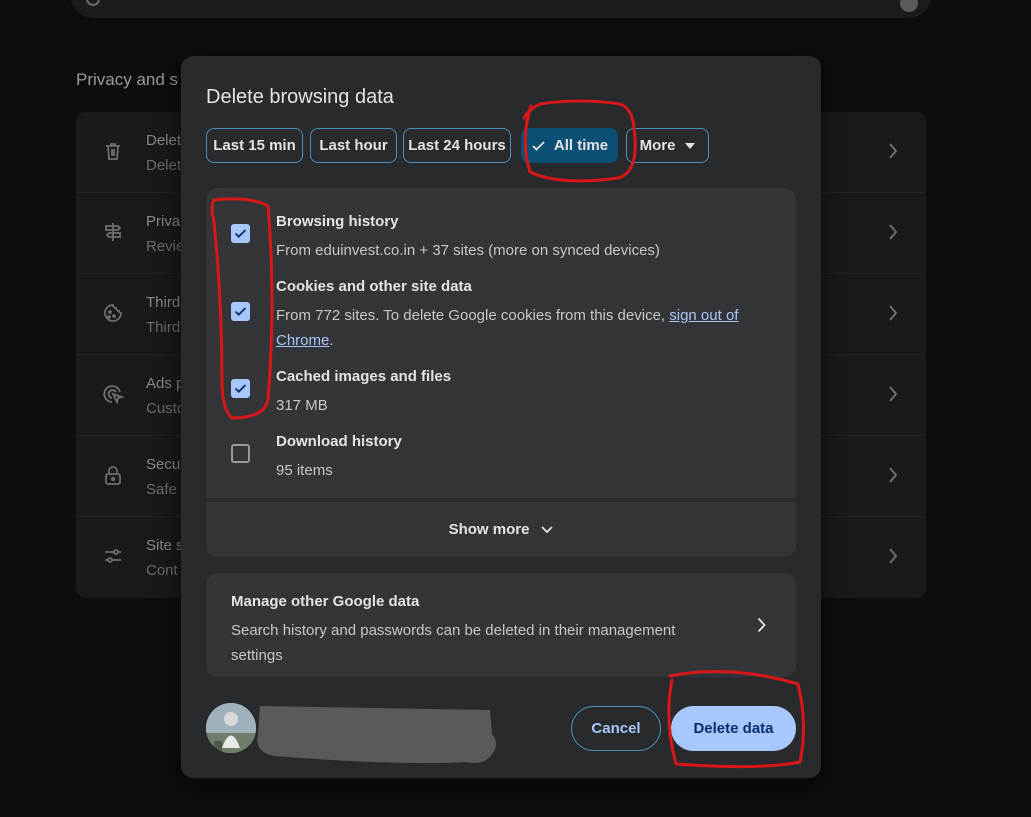  I want to click on data-type-title: Download history, so click(339, 441).